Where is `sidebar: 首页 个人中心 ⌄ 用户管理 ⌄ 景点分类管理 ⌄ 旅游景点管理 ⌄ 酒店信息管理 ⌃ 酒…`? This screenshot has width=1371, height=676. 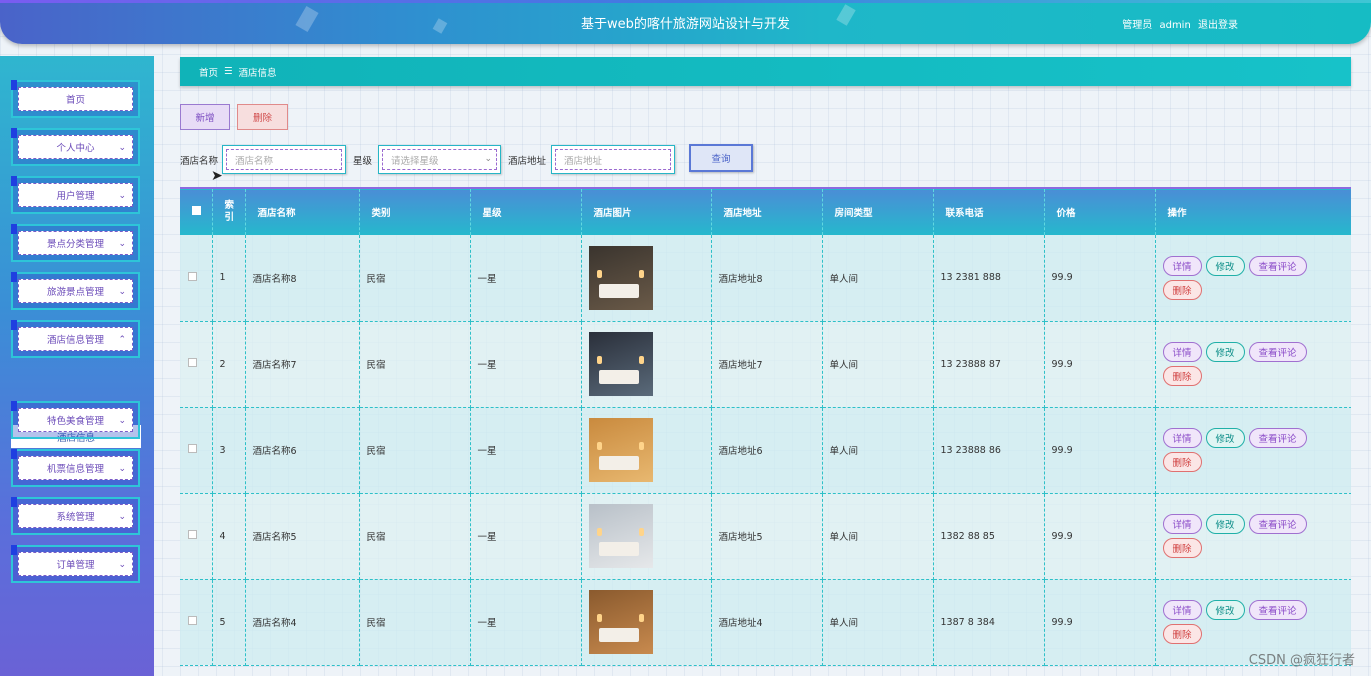 sidebar: 首页 个人中心 ⌄ 用户管理 ⌄ 景点分类管理 ⌄ 旅游景点管理 ⌄ 酒店信息管理 ⌃ 酒… is located at coordinates (77, 366).